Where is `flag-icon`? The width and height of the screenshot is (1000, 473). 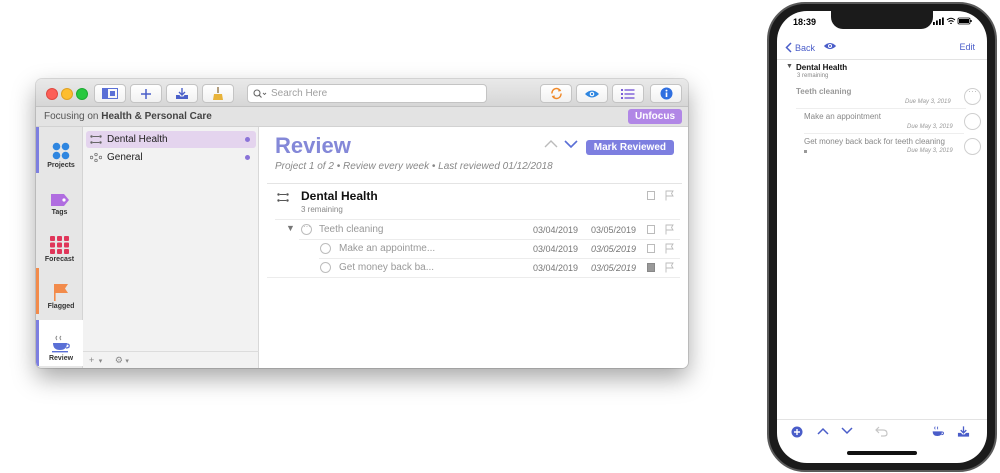 flag-icon is located at coordinates (61, 292).